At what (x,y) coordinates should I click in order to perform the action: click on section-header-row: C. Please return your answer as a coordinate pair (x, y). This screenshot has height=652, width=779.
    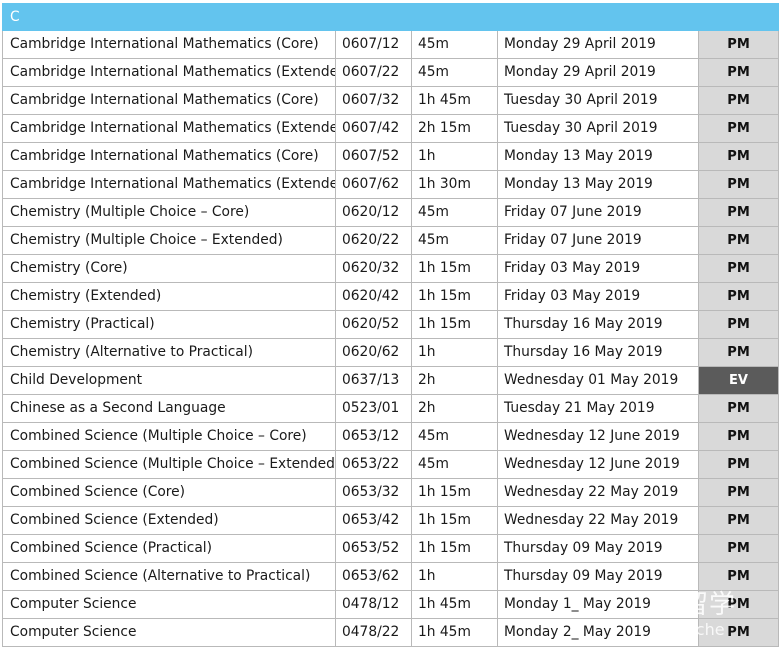
    Looking at the image, I should click on (390, 17).